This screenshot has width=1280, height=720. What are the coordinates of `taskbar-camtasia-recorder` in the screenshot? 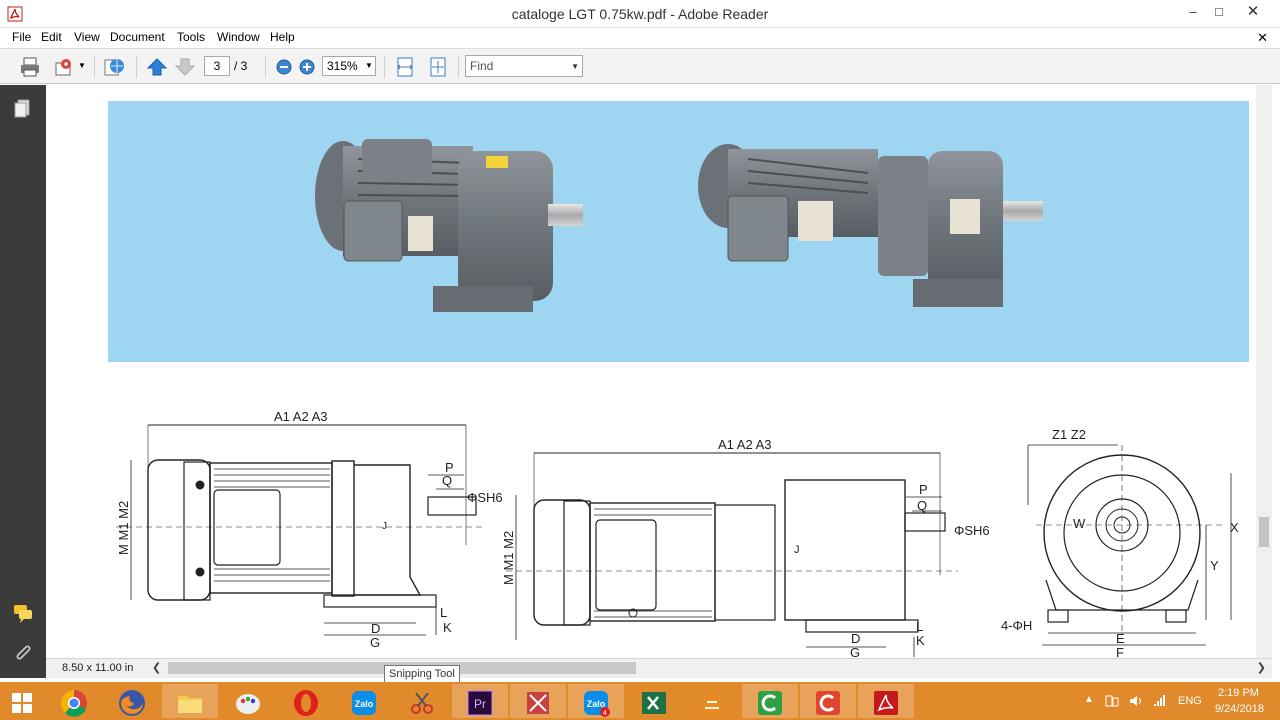 It's located at (770, 701).